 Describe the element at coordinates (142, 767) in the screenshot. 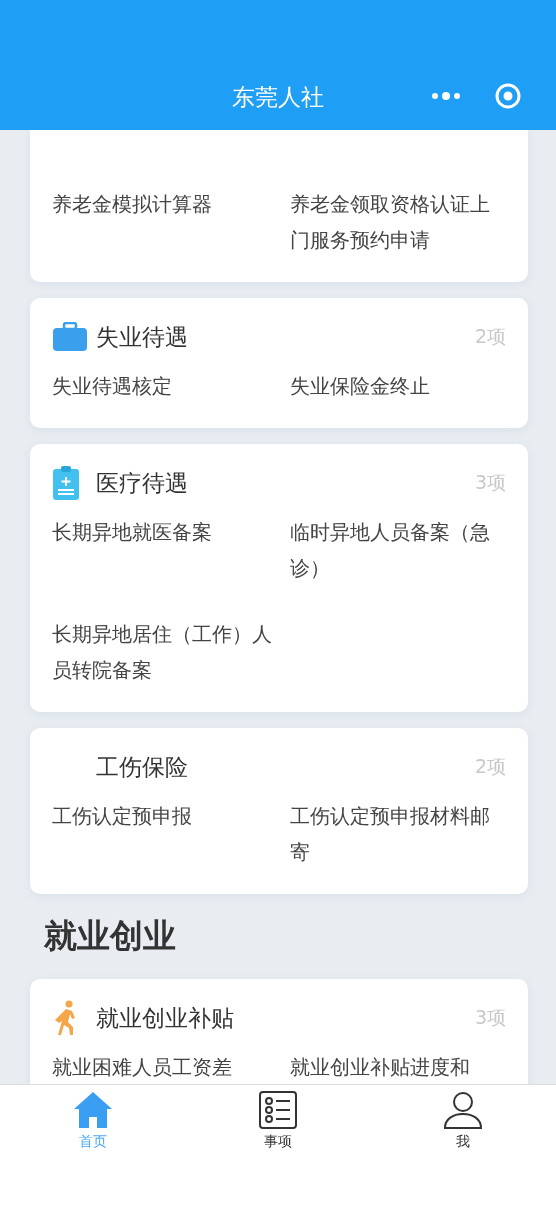

I see `card-title: 工伤保险` at that location.